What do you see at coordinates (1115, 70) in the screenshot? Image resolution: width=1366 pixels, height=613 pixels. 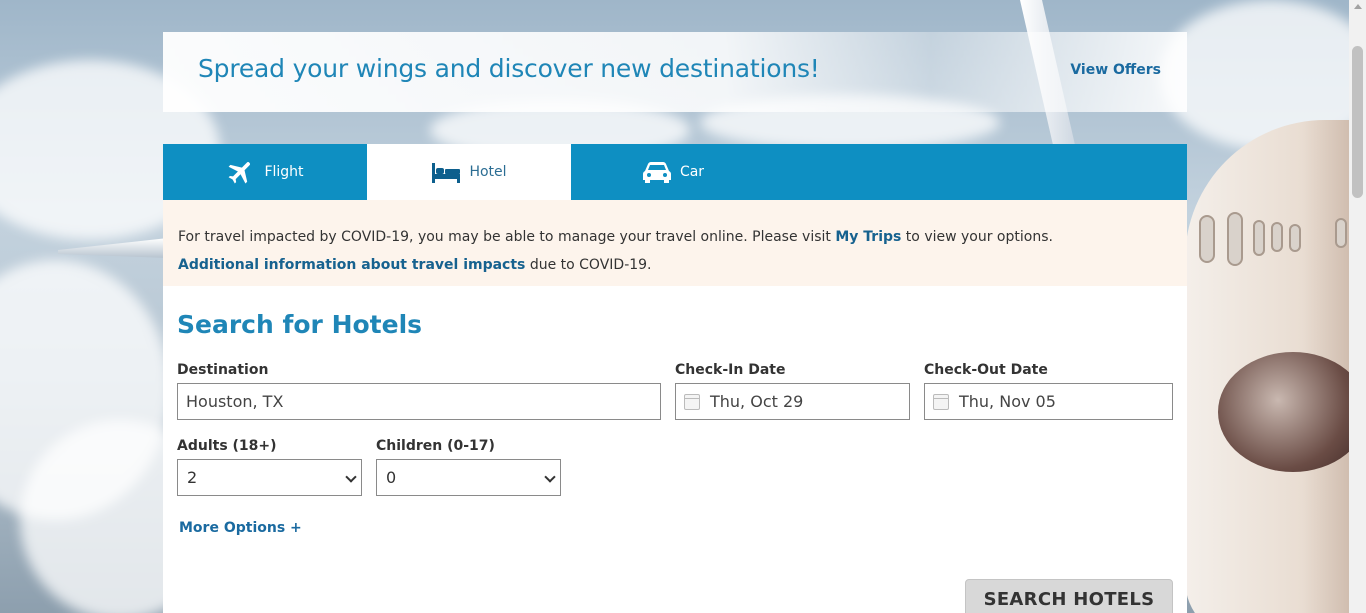 I see `view-offers-link: View Offers` at bounding box center [1115, 70].